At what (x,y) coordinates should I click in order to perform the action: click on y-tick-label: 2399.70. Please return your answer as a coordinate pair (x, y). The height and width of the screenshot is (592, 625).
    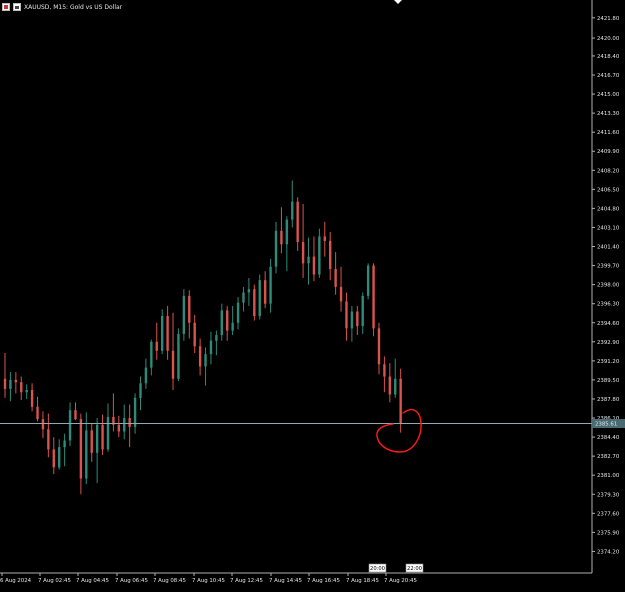
    Looking at the image, I should click on (608, 267).